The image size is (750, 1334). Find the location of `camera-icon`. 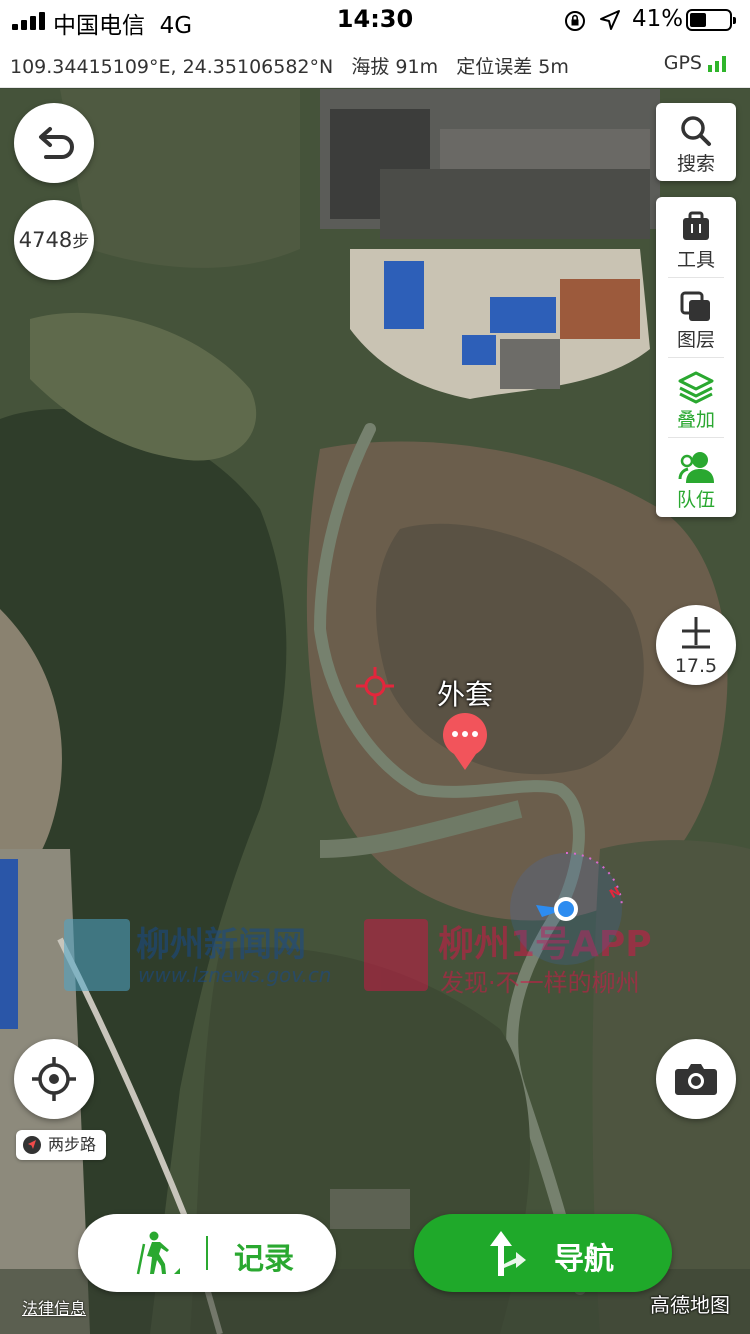

camera-icon is located at coordinates (696, 1079).